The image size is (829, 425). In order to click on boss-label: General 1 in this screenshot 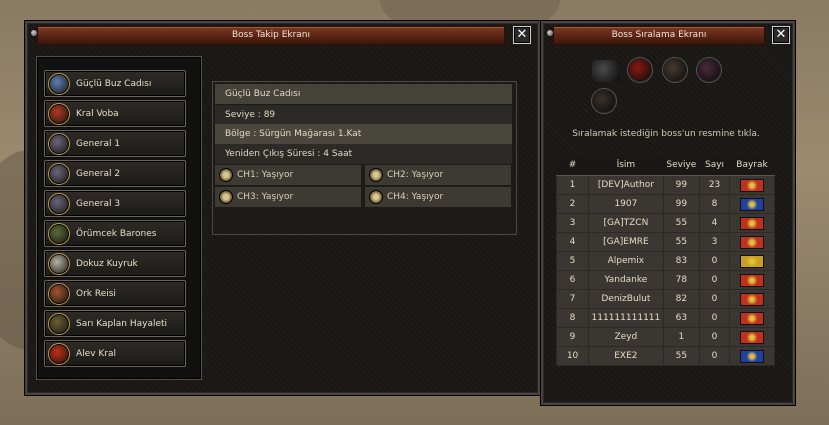, I will do `click(98, 143)`.